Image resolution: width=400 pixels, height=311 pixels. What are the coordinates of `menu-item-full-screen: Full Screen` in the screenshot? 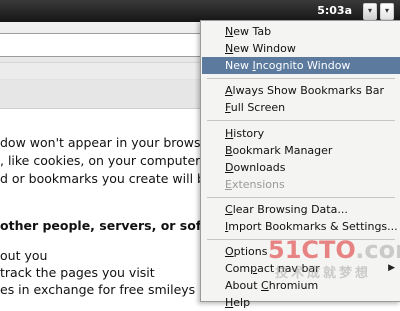 It's located at (301, 107).